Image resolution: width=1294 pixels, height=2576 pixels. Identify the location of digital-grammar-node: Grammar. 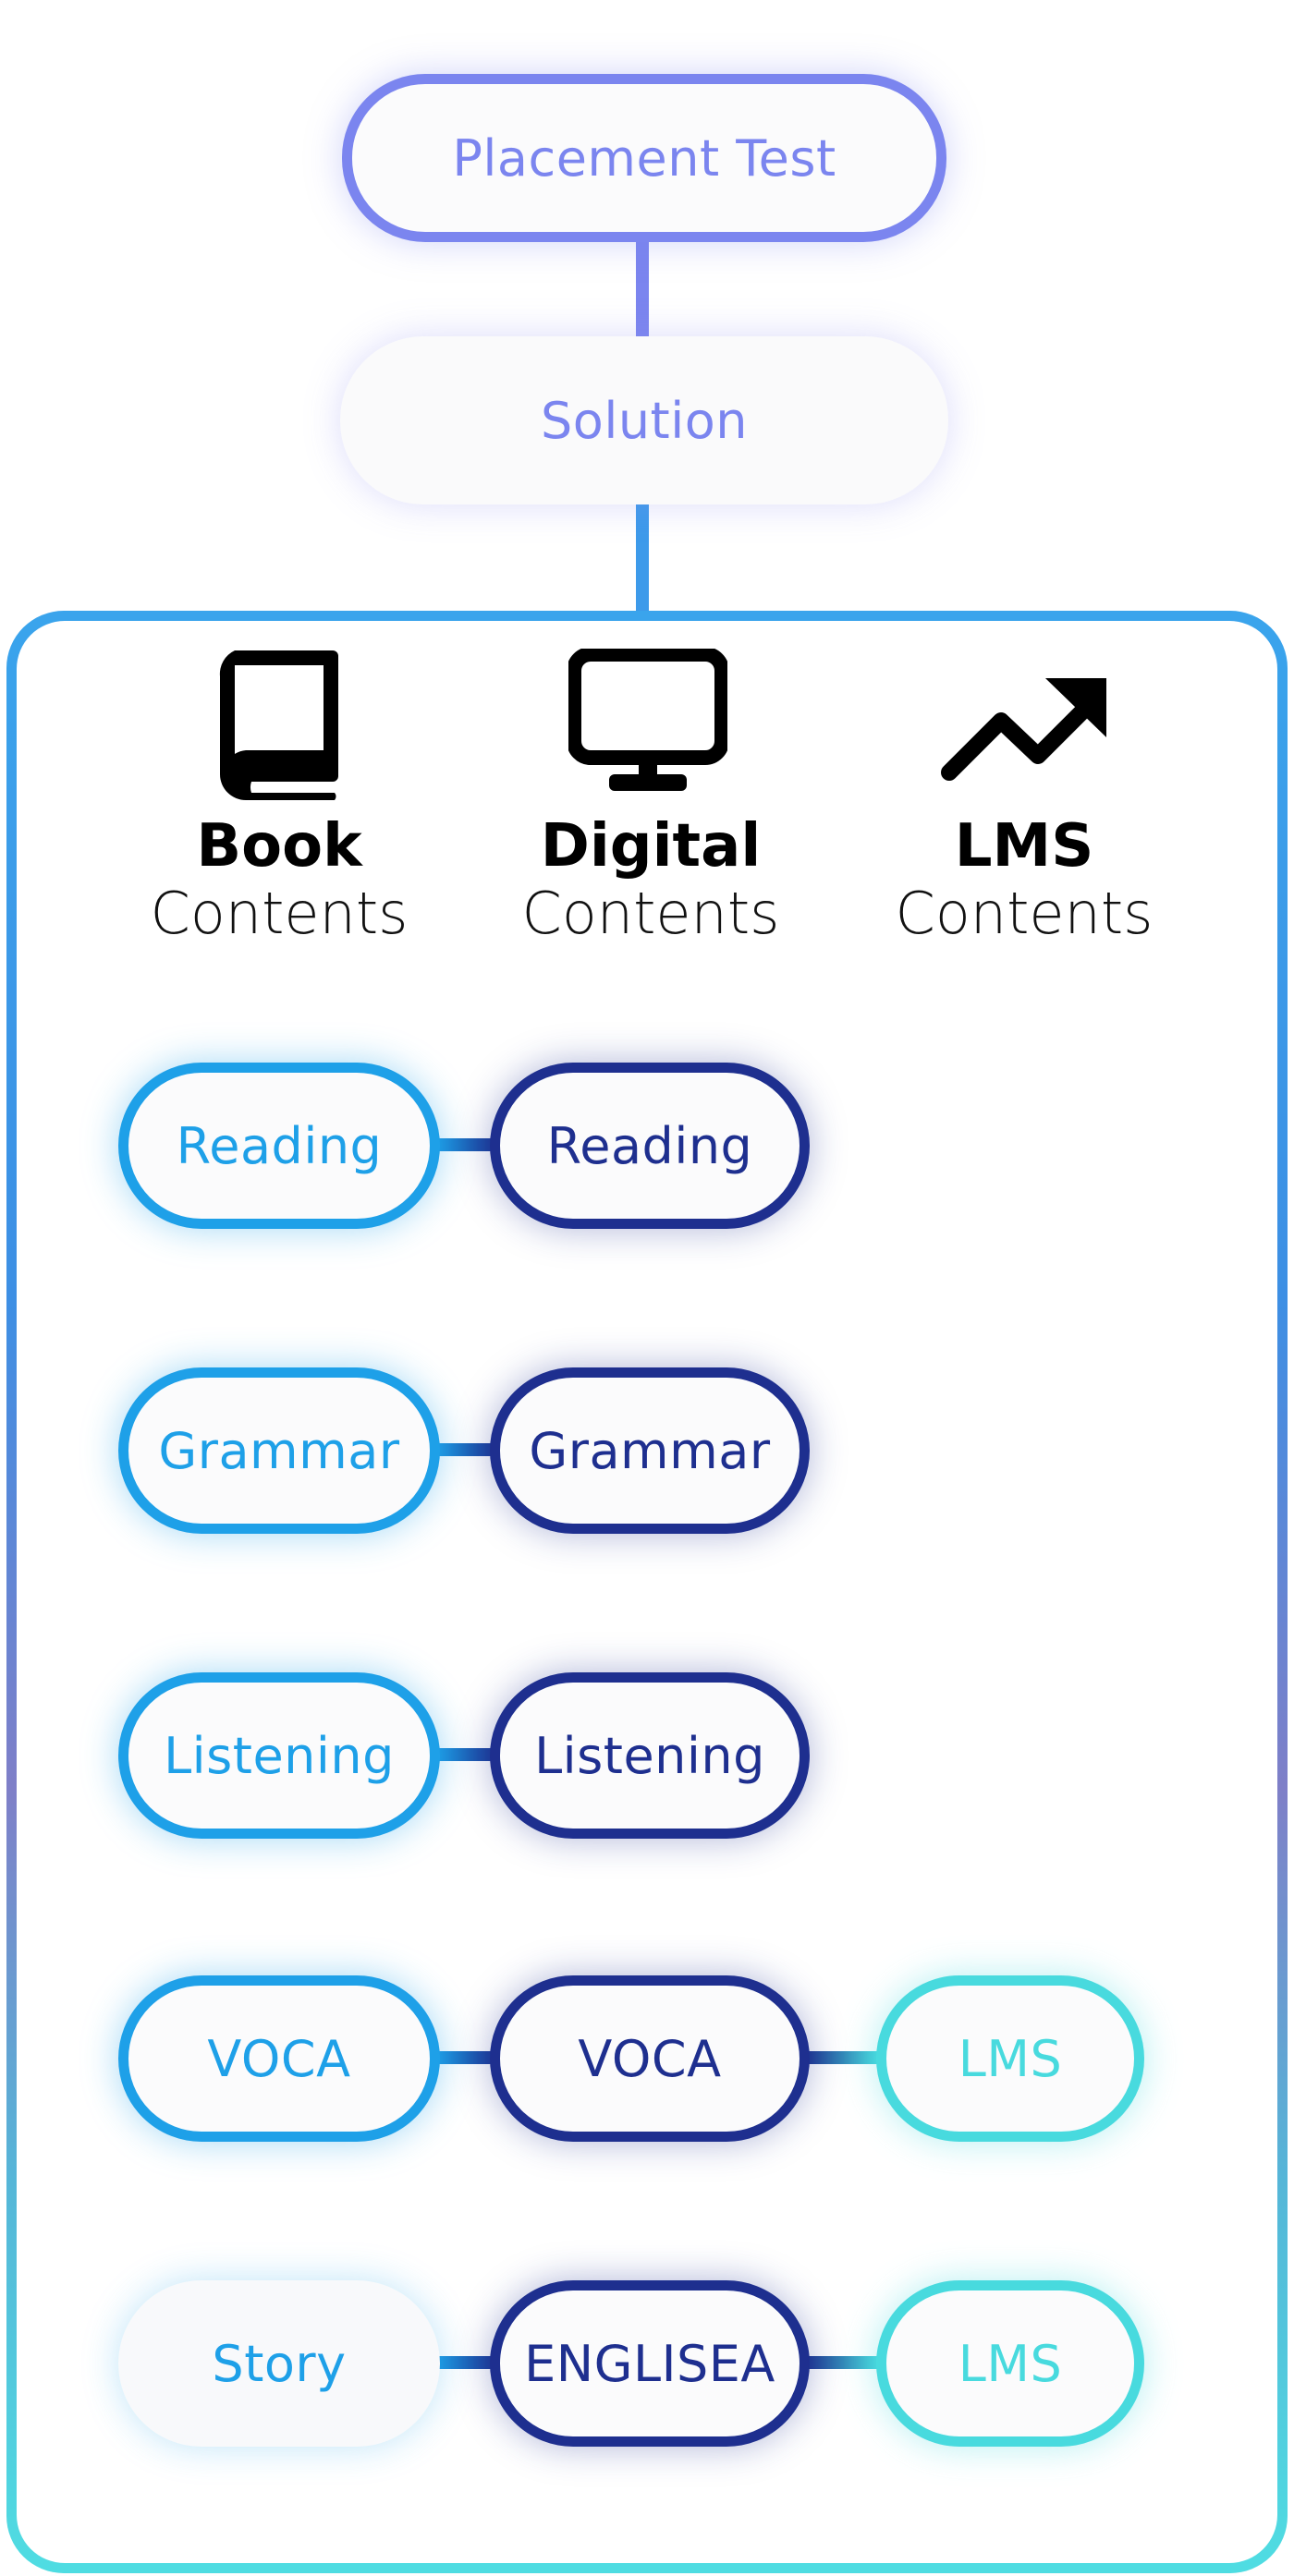
(650, 1450).